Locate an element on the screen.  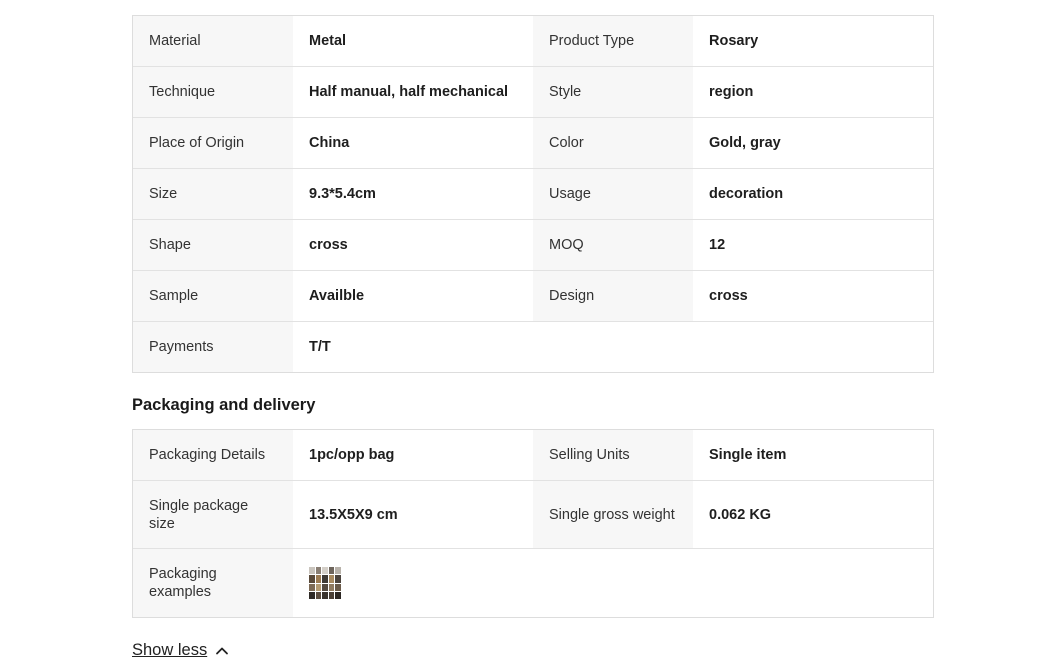
table-row: Place of Origin China Color Gold, gray is located at coordinates (533, 142).